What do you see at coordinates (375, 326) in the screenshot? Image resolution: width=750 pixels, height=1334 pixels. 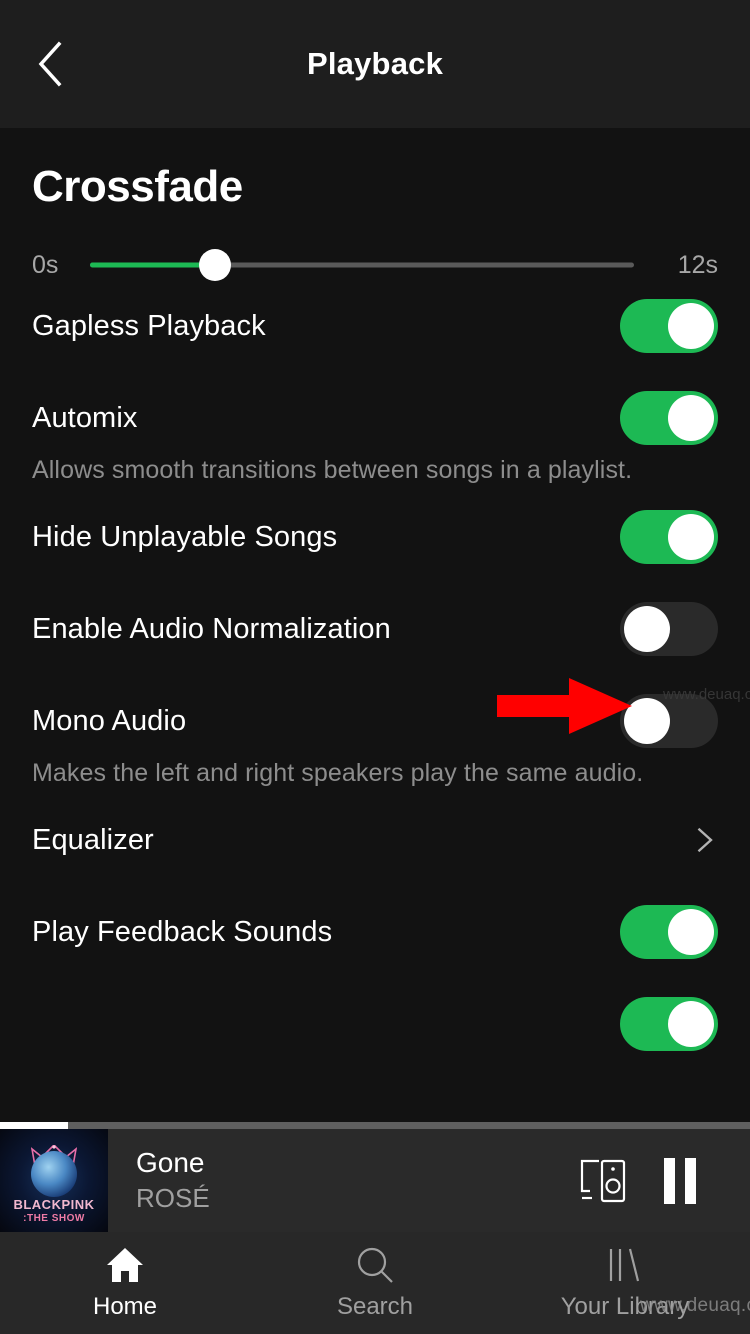 I see `setting-row-gapless-playback: Gapless Playback` at bounding box center [375, 326].